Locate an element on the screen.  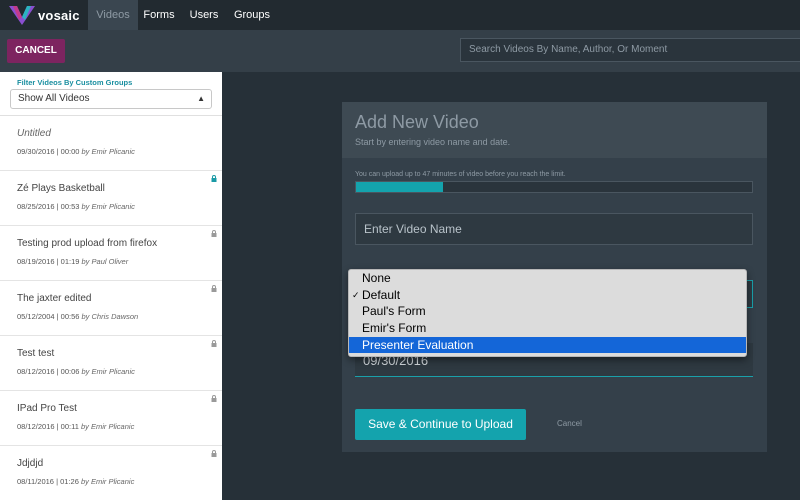
checkmark-icon: ✓ is located at coordinates (356, 294).